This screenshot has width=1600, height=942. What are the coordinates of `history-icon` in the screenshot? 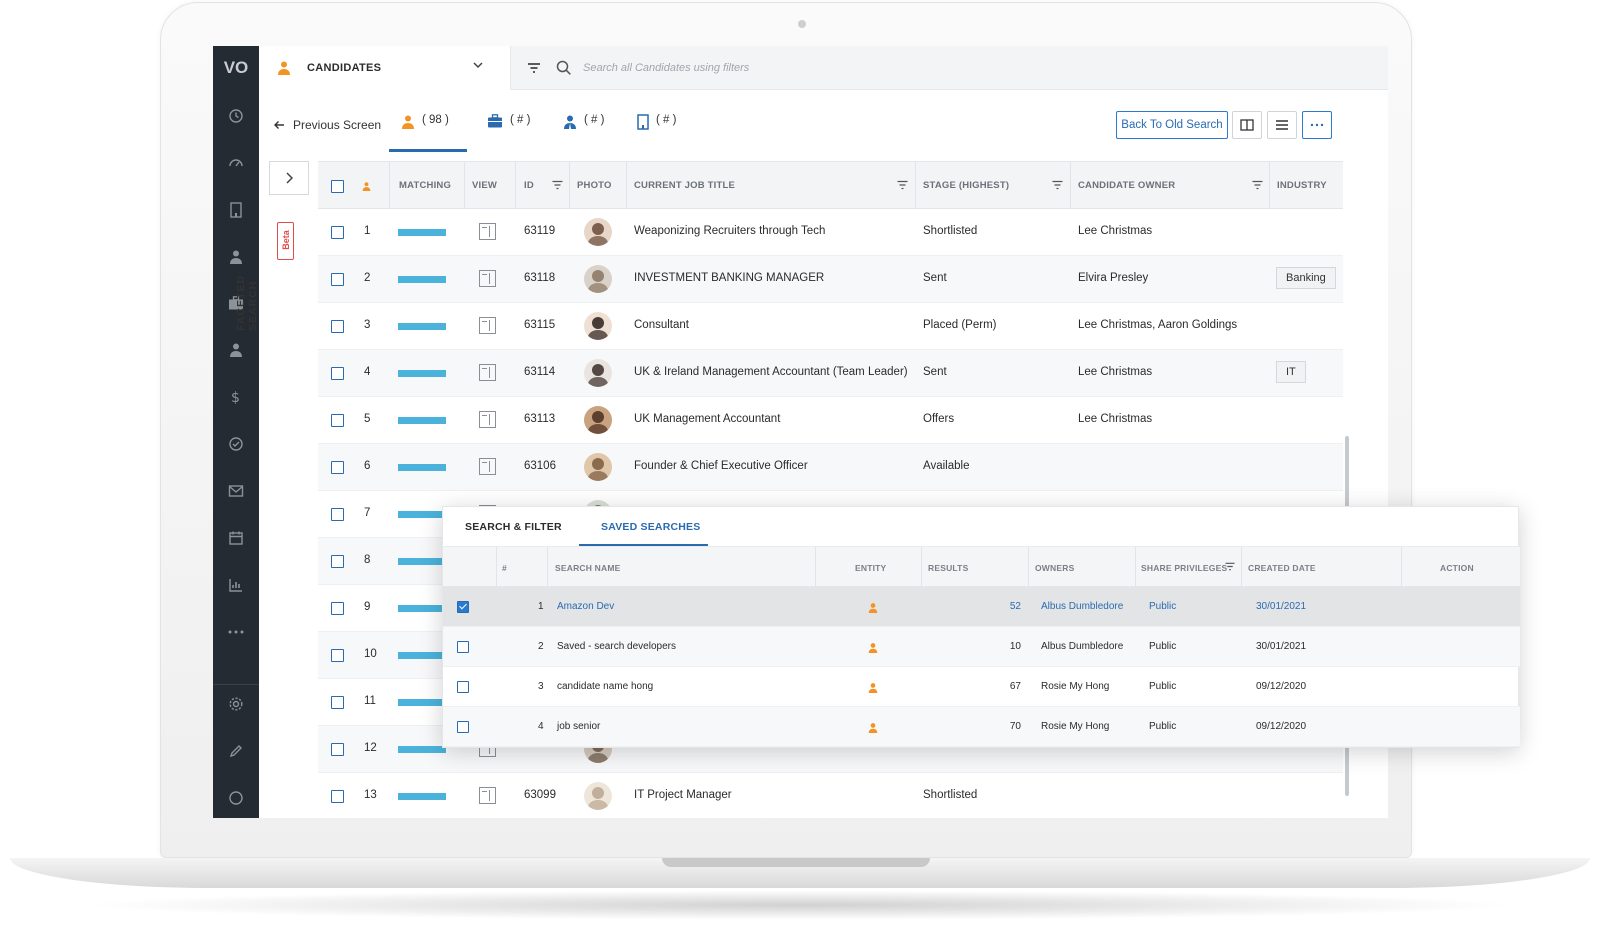 It's located at (236, 116).